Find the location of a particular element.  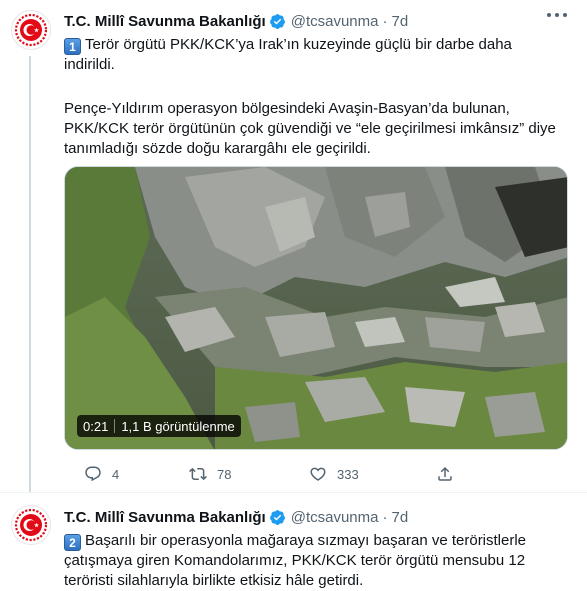

video-info-badge: 0:21 1,1 B görüntülenme is located at coordinates (159, 426).